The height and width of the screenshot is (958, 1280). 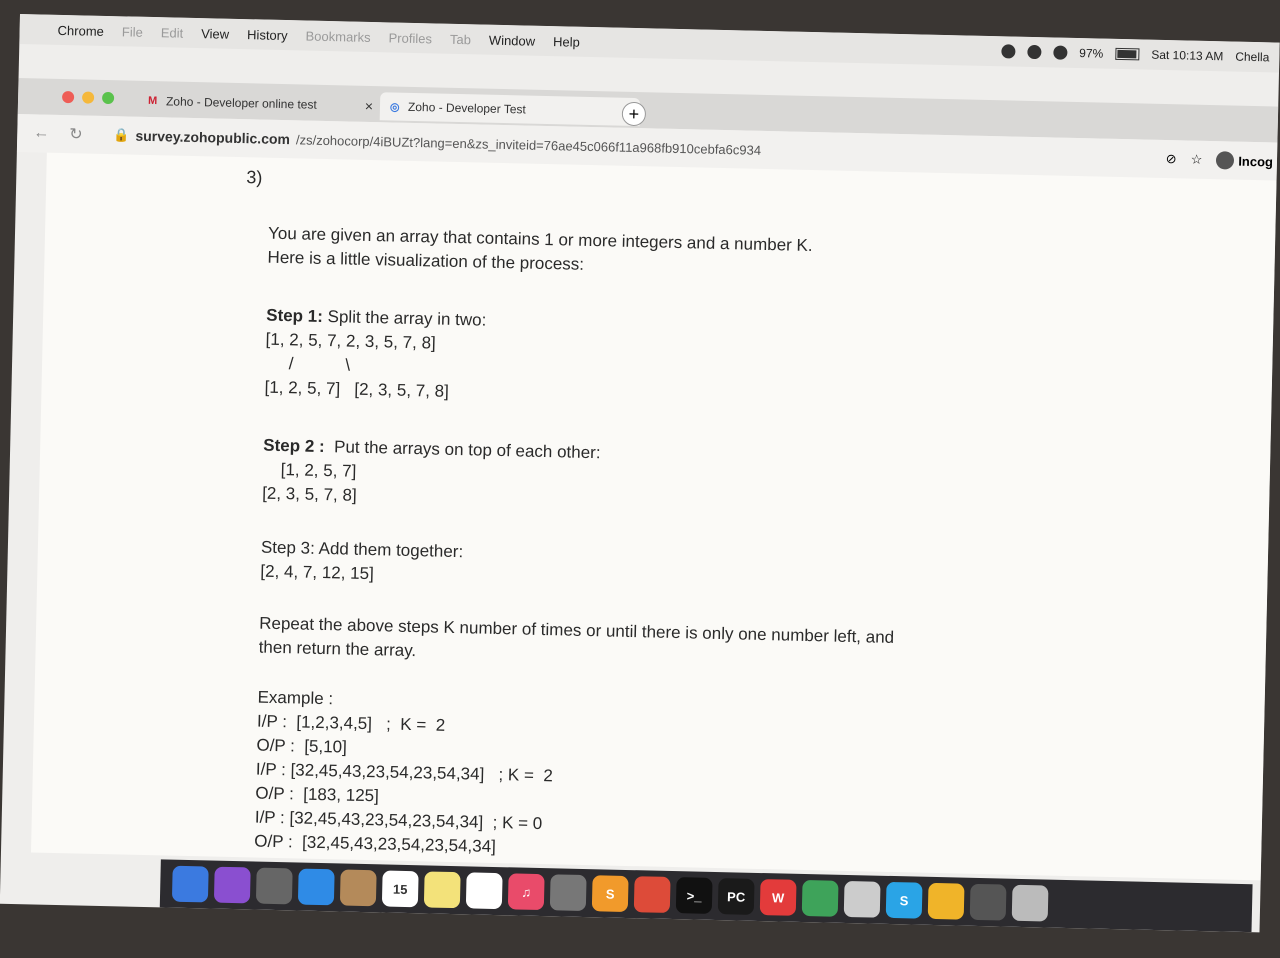 What do you see at coordinates (820, 898) in the screenshot?
I see `circle-app-icon` at bounding box center [820, 898].